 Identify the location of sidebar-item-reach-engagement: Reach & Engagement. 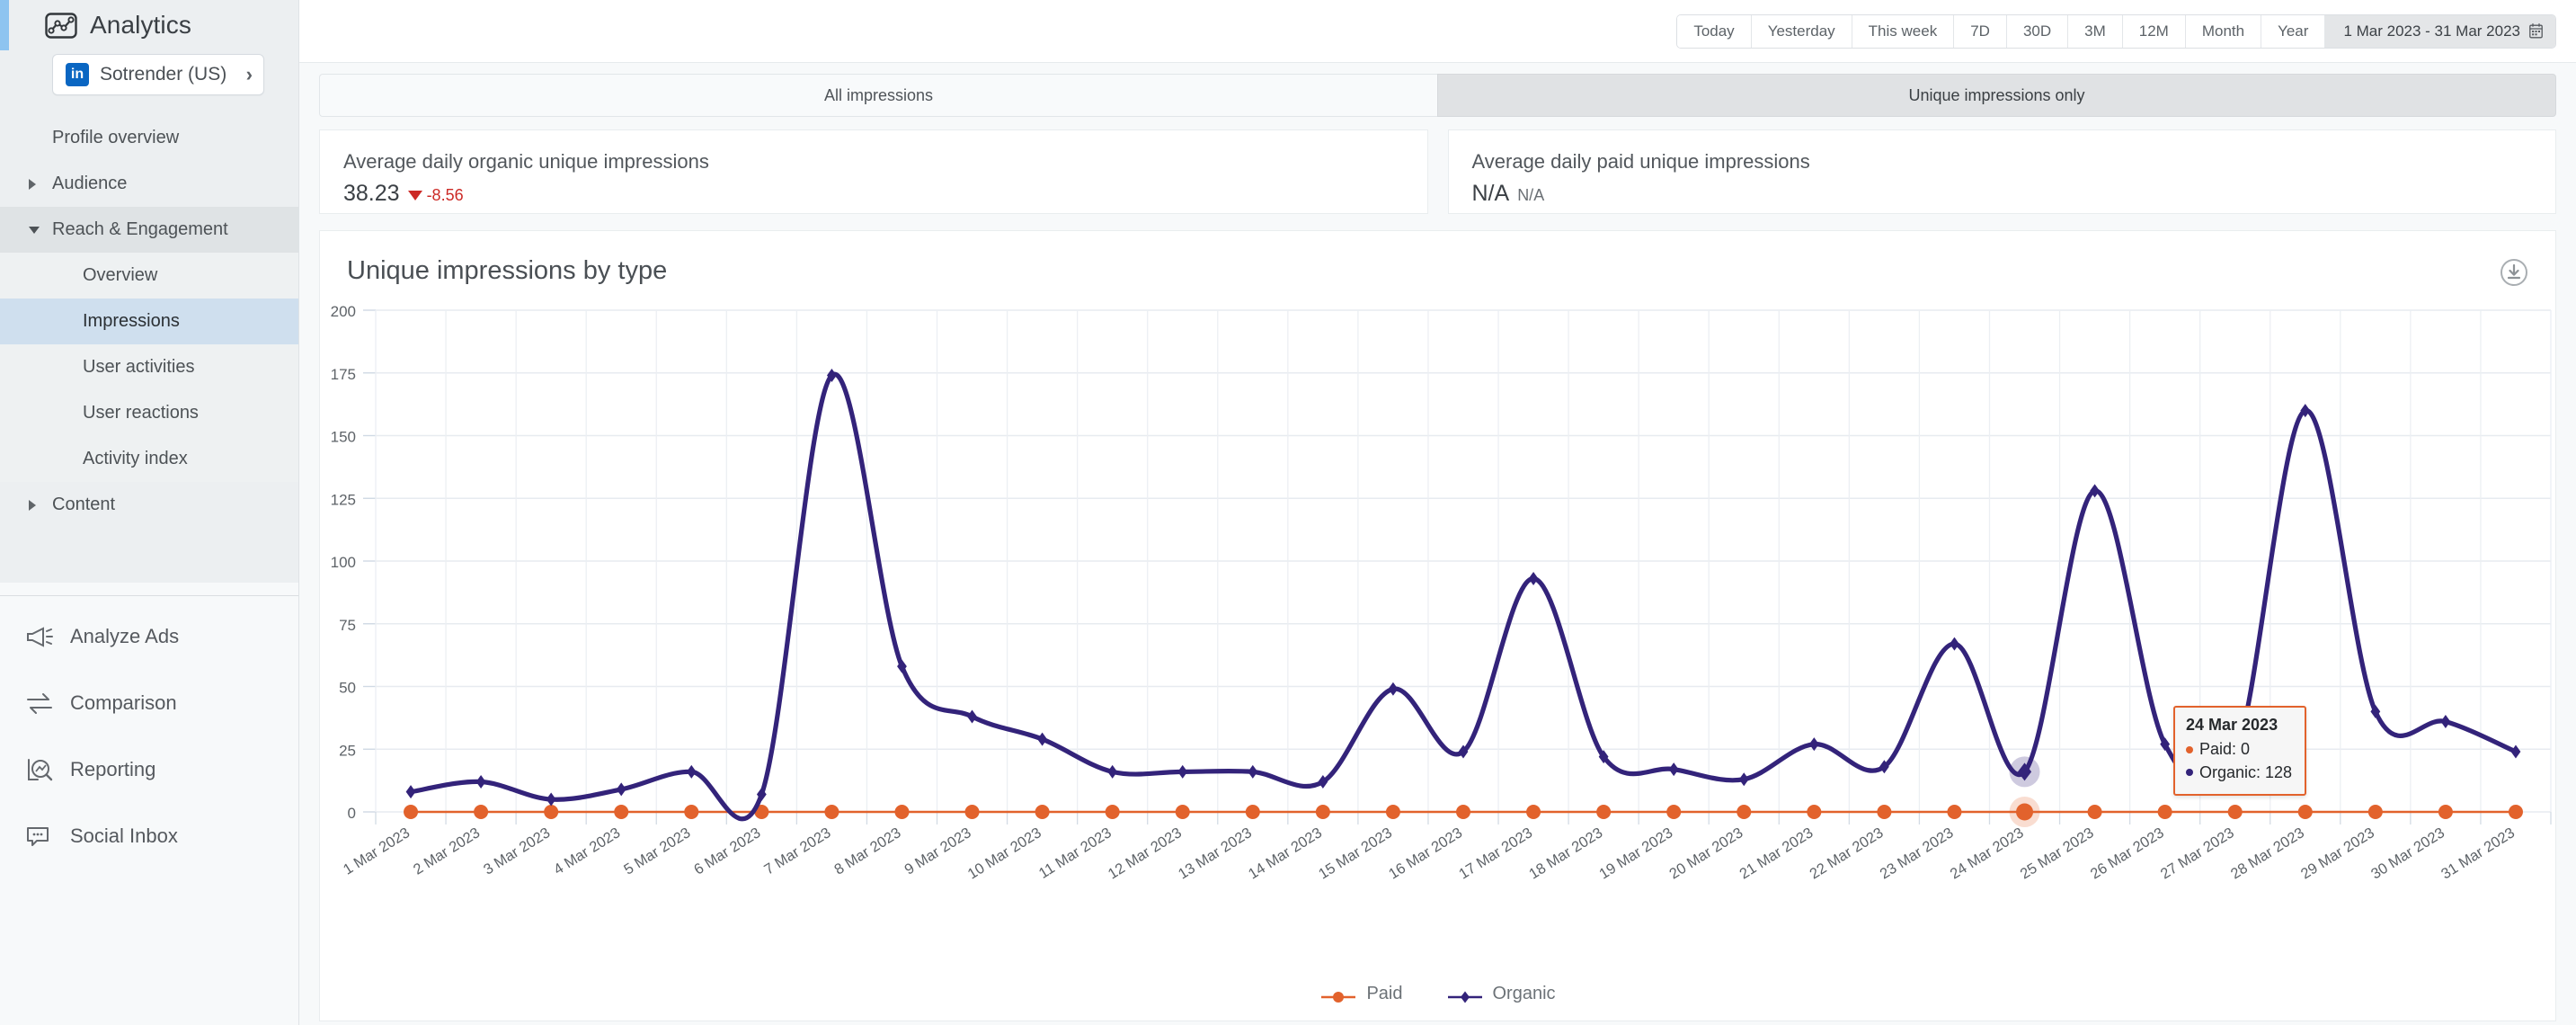
(149, 230).